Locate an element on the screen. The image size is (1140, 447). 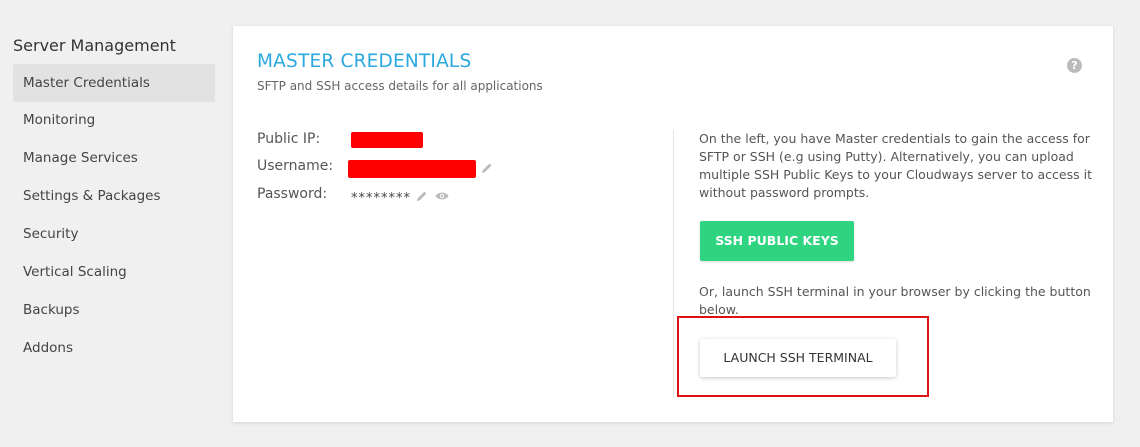
sidebar-item-backups: Backups is located at coordinates (114, 310).